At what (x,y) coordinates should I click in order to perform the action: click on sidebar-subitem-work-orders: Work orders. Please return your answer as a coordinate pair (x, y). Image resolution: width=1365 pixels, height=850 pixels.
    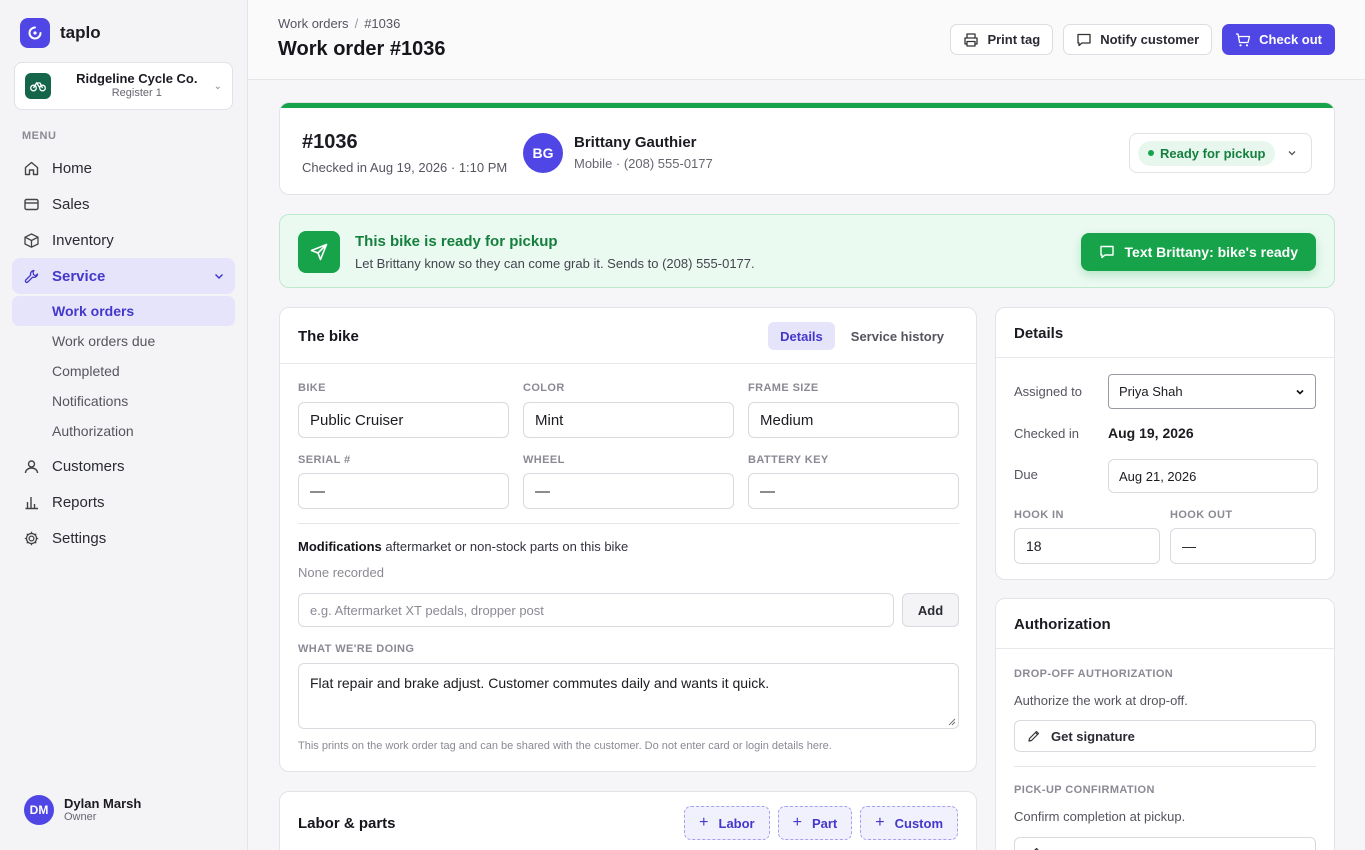
    Looking at the image, I should click on (123, 311).